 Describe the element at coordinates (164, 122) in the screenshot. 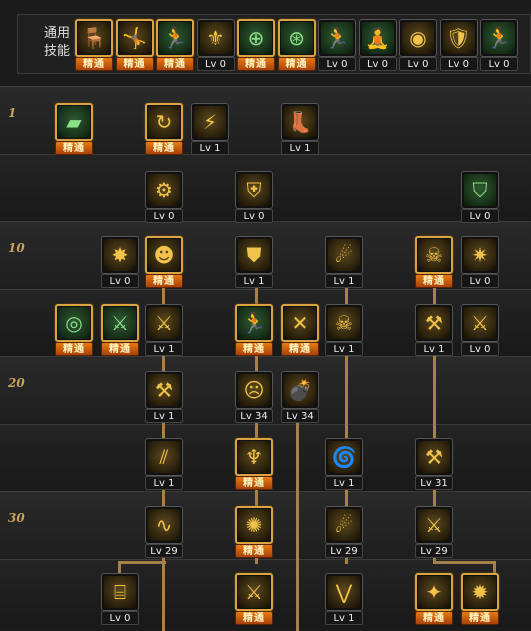

I see `cycle-arrow-icon: ↻` at that location.